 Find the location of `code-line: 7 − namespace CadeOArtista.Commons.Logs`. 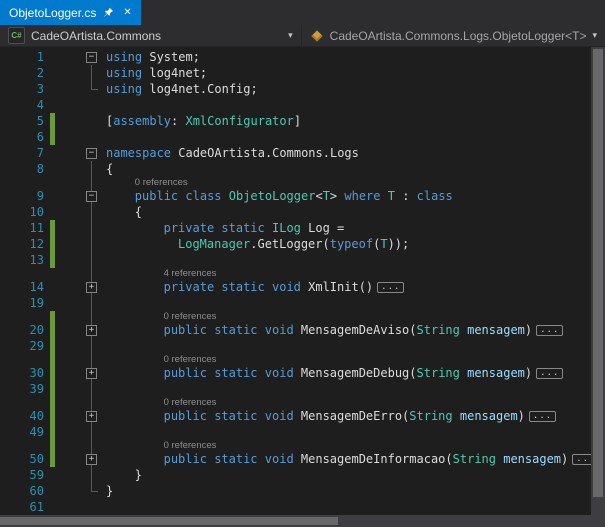

code-line: 7 − namespace CadeOArtista.Commons.Logs is located at coordinates (295, 153).